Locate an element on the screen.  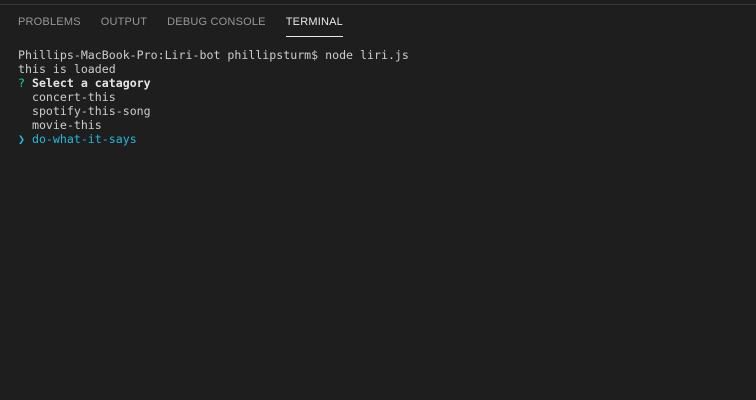
option-label: spotify-this-song is located at coordinates (91, 111).